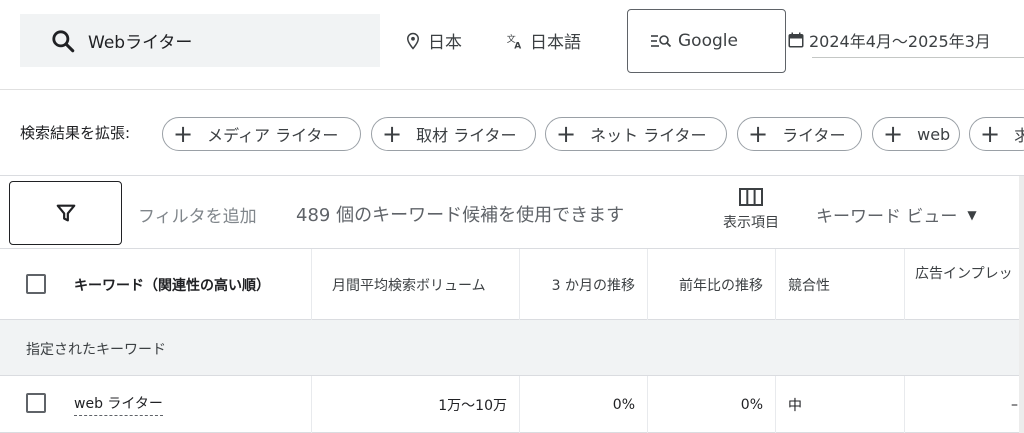  What do you see at coordinates (197, 214) in the screenshot?
I see `add-filter-link: フィルタを追加` at bounding box center [197, 214].